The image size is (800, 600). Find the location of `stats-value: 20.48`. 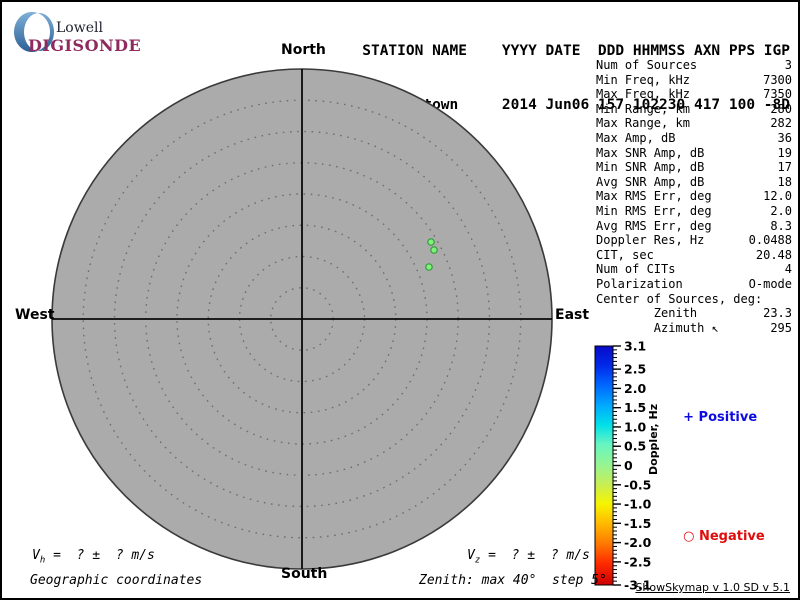

stats-value: 20.48 is located at coordinates (773, 254).